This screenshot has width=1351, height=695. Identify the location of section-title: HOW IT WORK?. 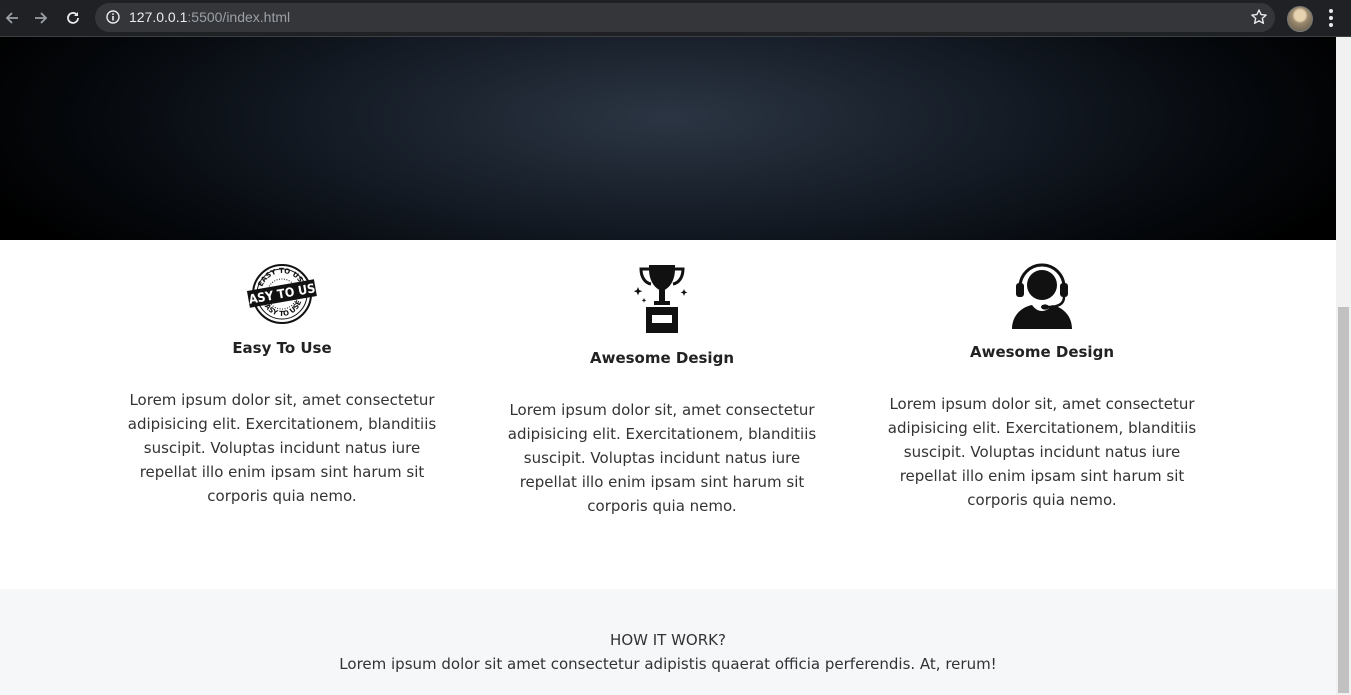
(668, 640).